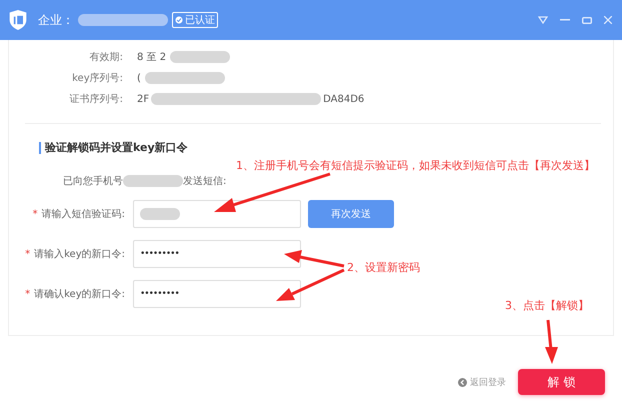  I want to click on info-label: 证书序列号:, so click(95, 99).